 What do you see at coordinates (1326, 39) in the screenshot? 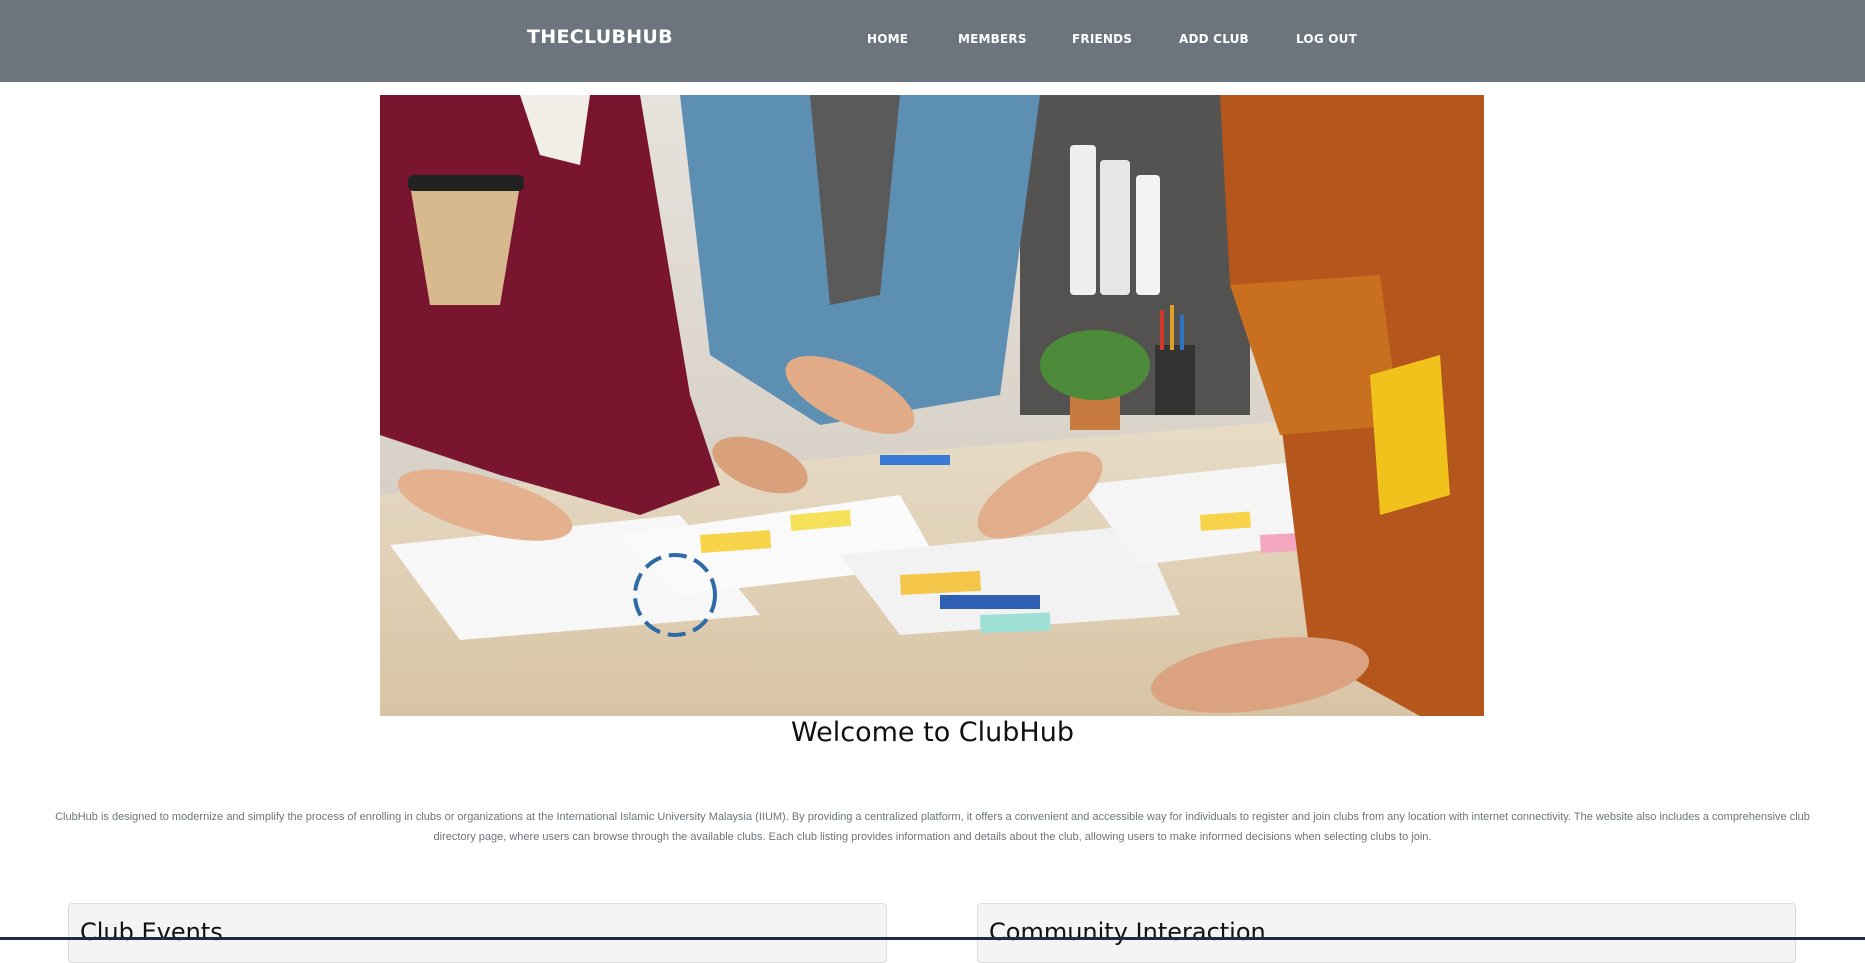
I see `nav-logout-link: LOG OUT` at bounding box center [1326, 39].